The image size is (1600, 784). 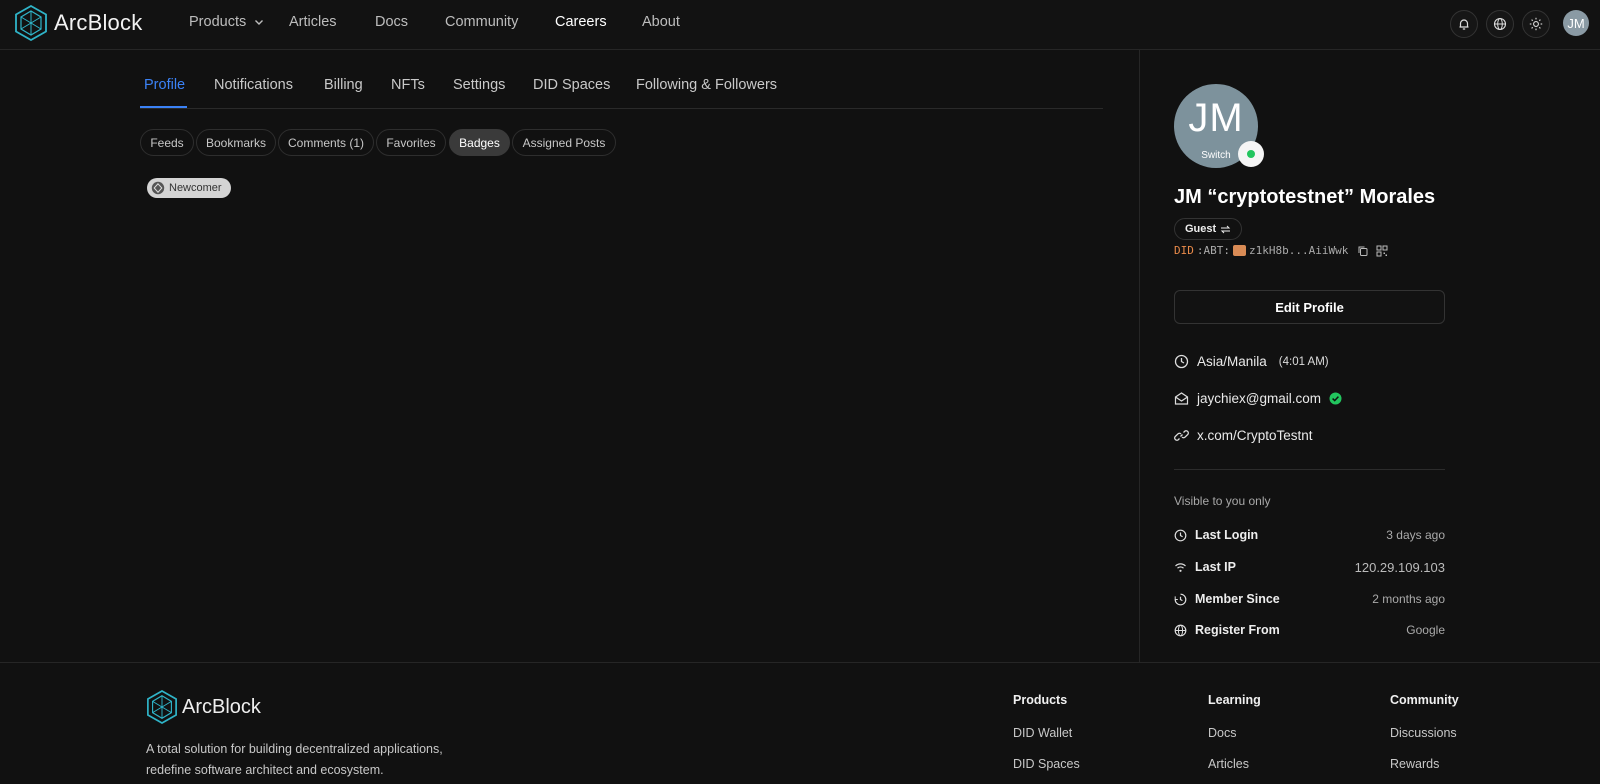 I want to click on footer-brand-link: ArcBlock, so click(x=203, y=707).